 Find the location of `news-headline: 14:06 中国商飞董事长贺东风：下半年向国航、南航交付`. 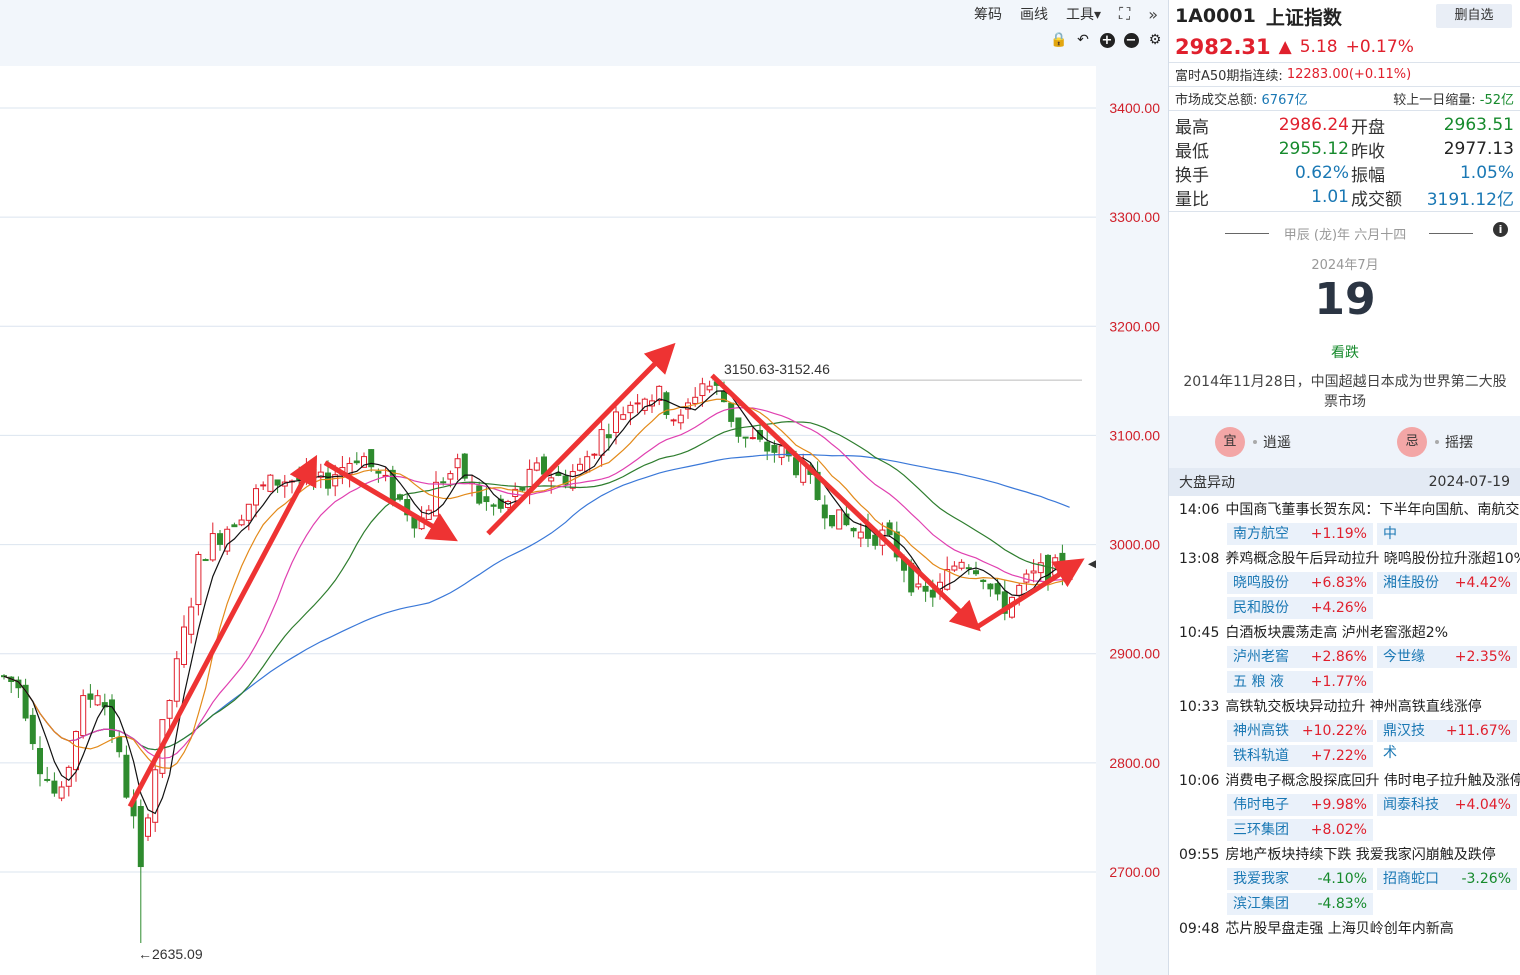

news-headline: 14:06 中国商飞董事长贺东风：下半年向国航、南航交付 is located at coordinates (1349, 510).